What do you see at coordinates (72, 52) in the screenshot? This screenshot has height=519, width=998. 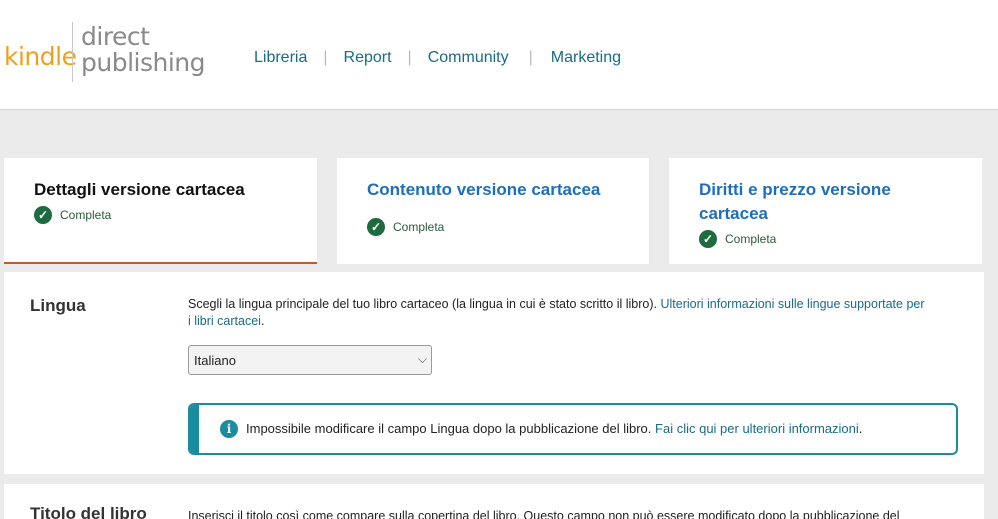 I see `logo-divider` at bounding box center [72, 52].